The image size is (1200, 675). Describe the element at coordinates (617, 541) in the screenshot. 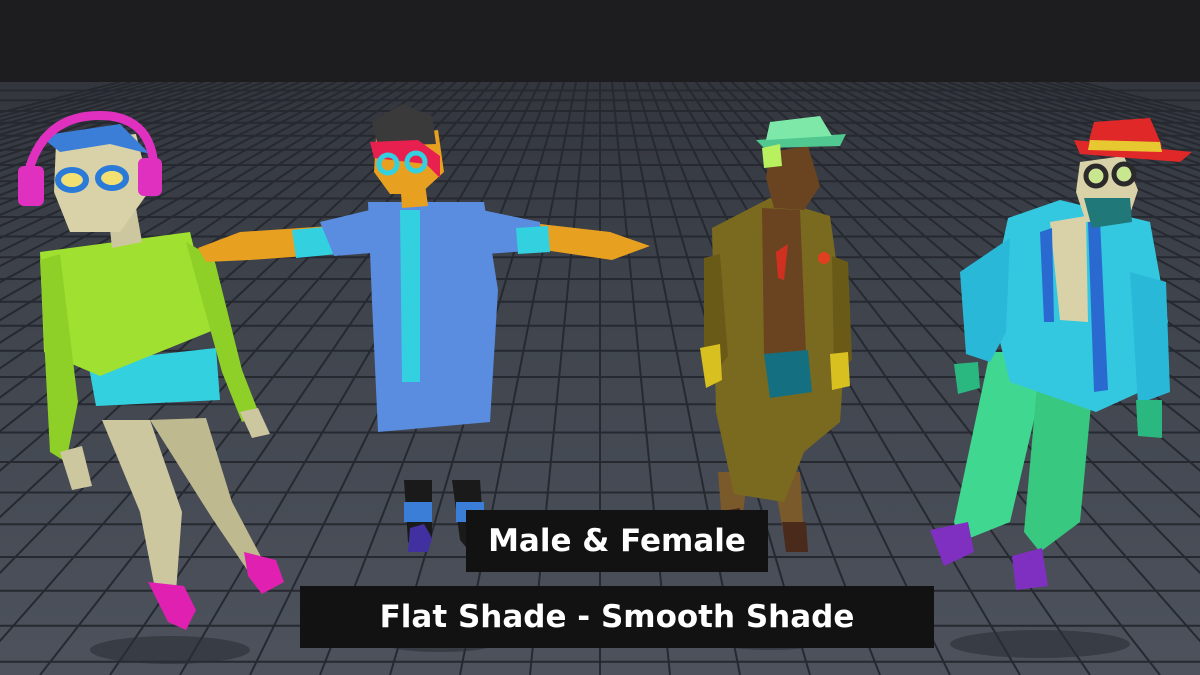

I see `caption-male-female: Male & Female` at that location.